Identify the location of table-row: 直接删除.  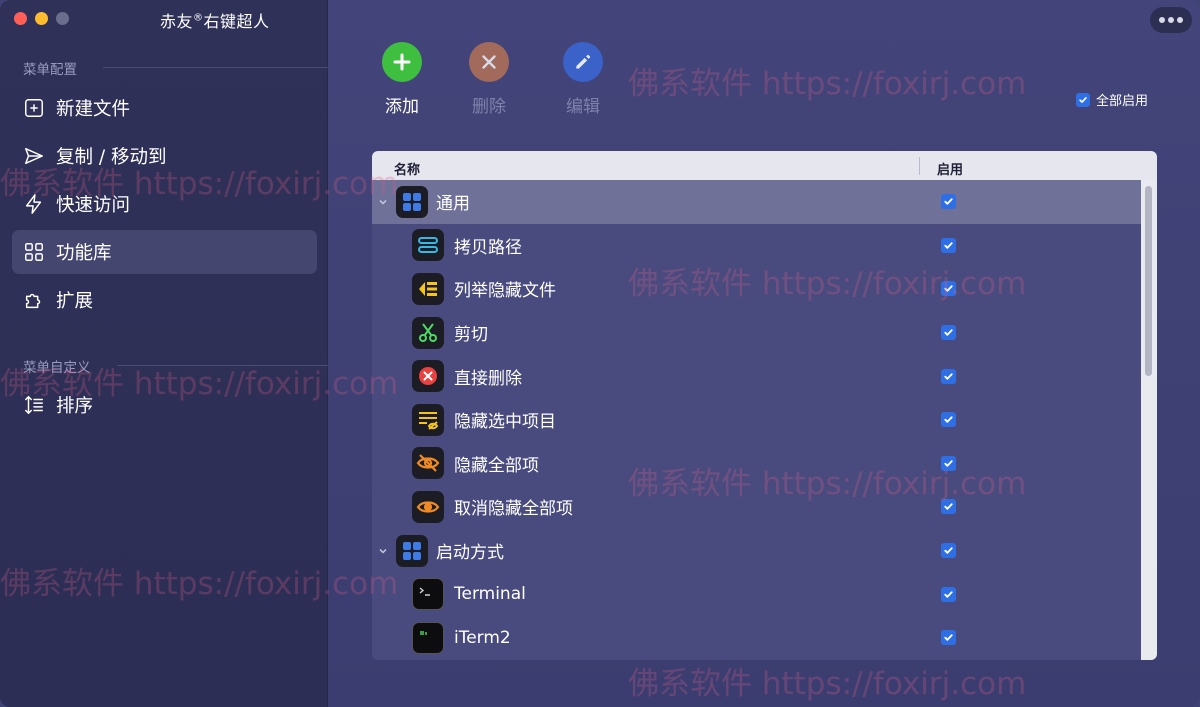
(756, 376).